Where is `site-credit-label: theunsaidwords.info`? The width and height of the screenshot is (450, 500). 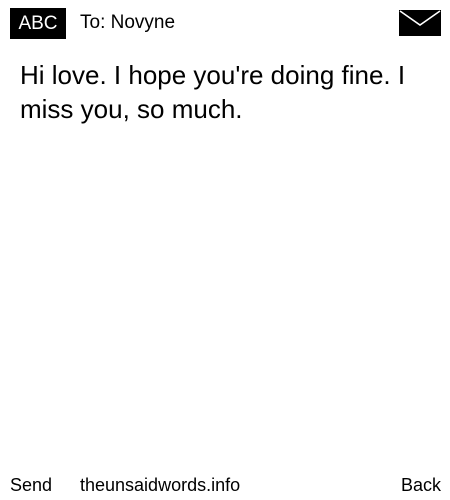
site-credit-label: theunsaidwords.info is located at coordinates (160, 485).